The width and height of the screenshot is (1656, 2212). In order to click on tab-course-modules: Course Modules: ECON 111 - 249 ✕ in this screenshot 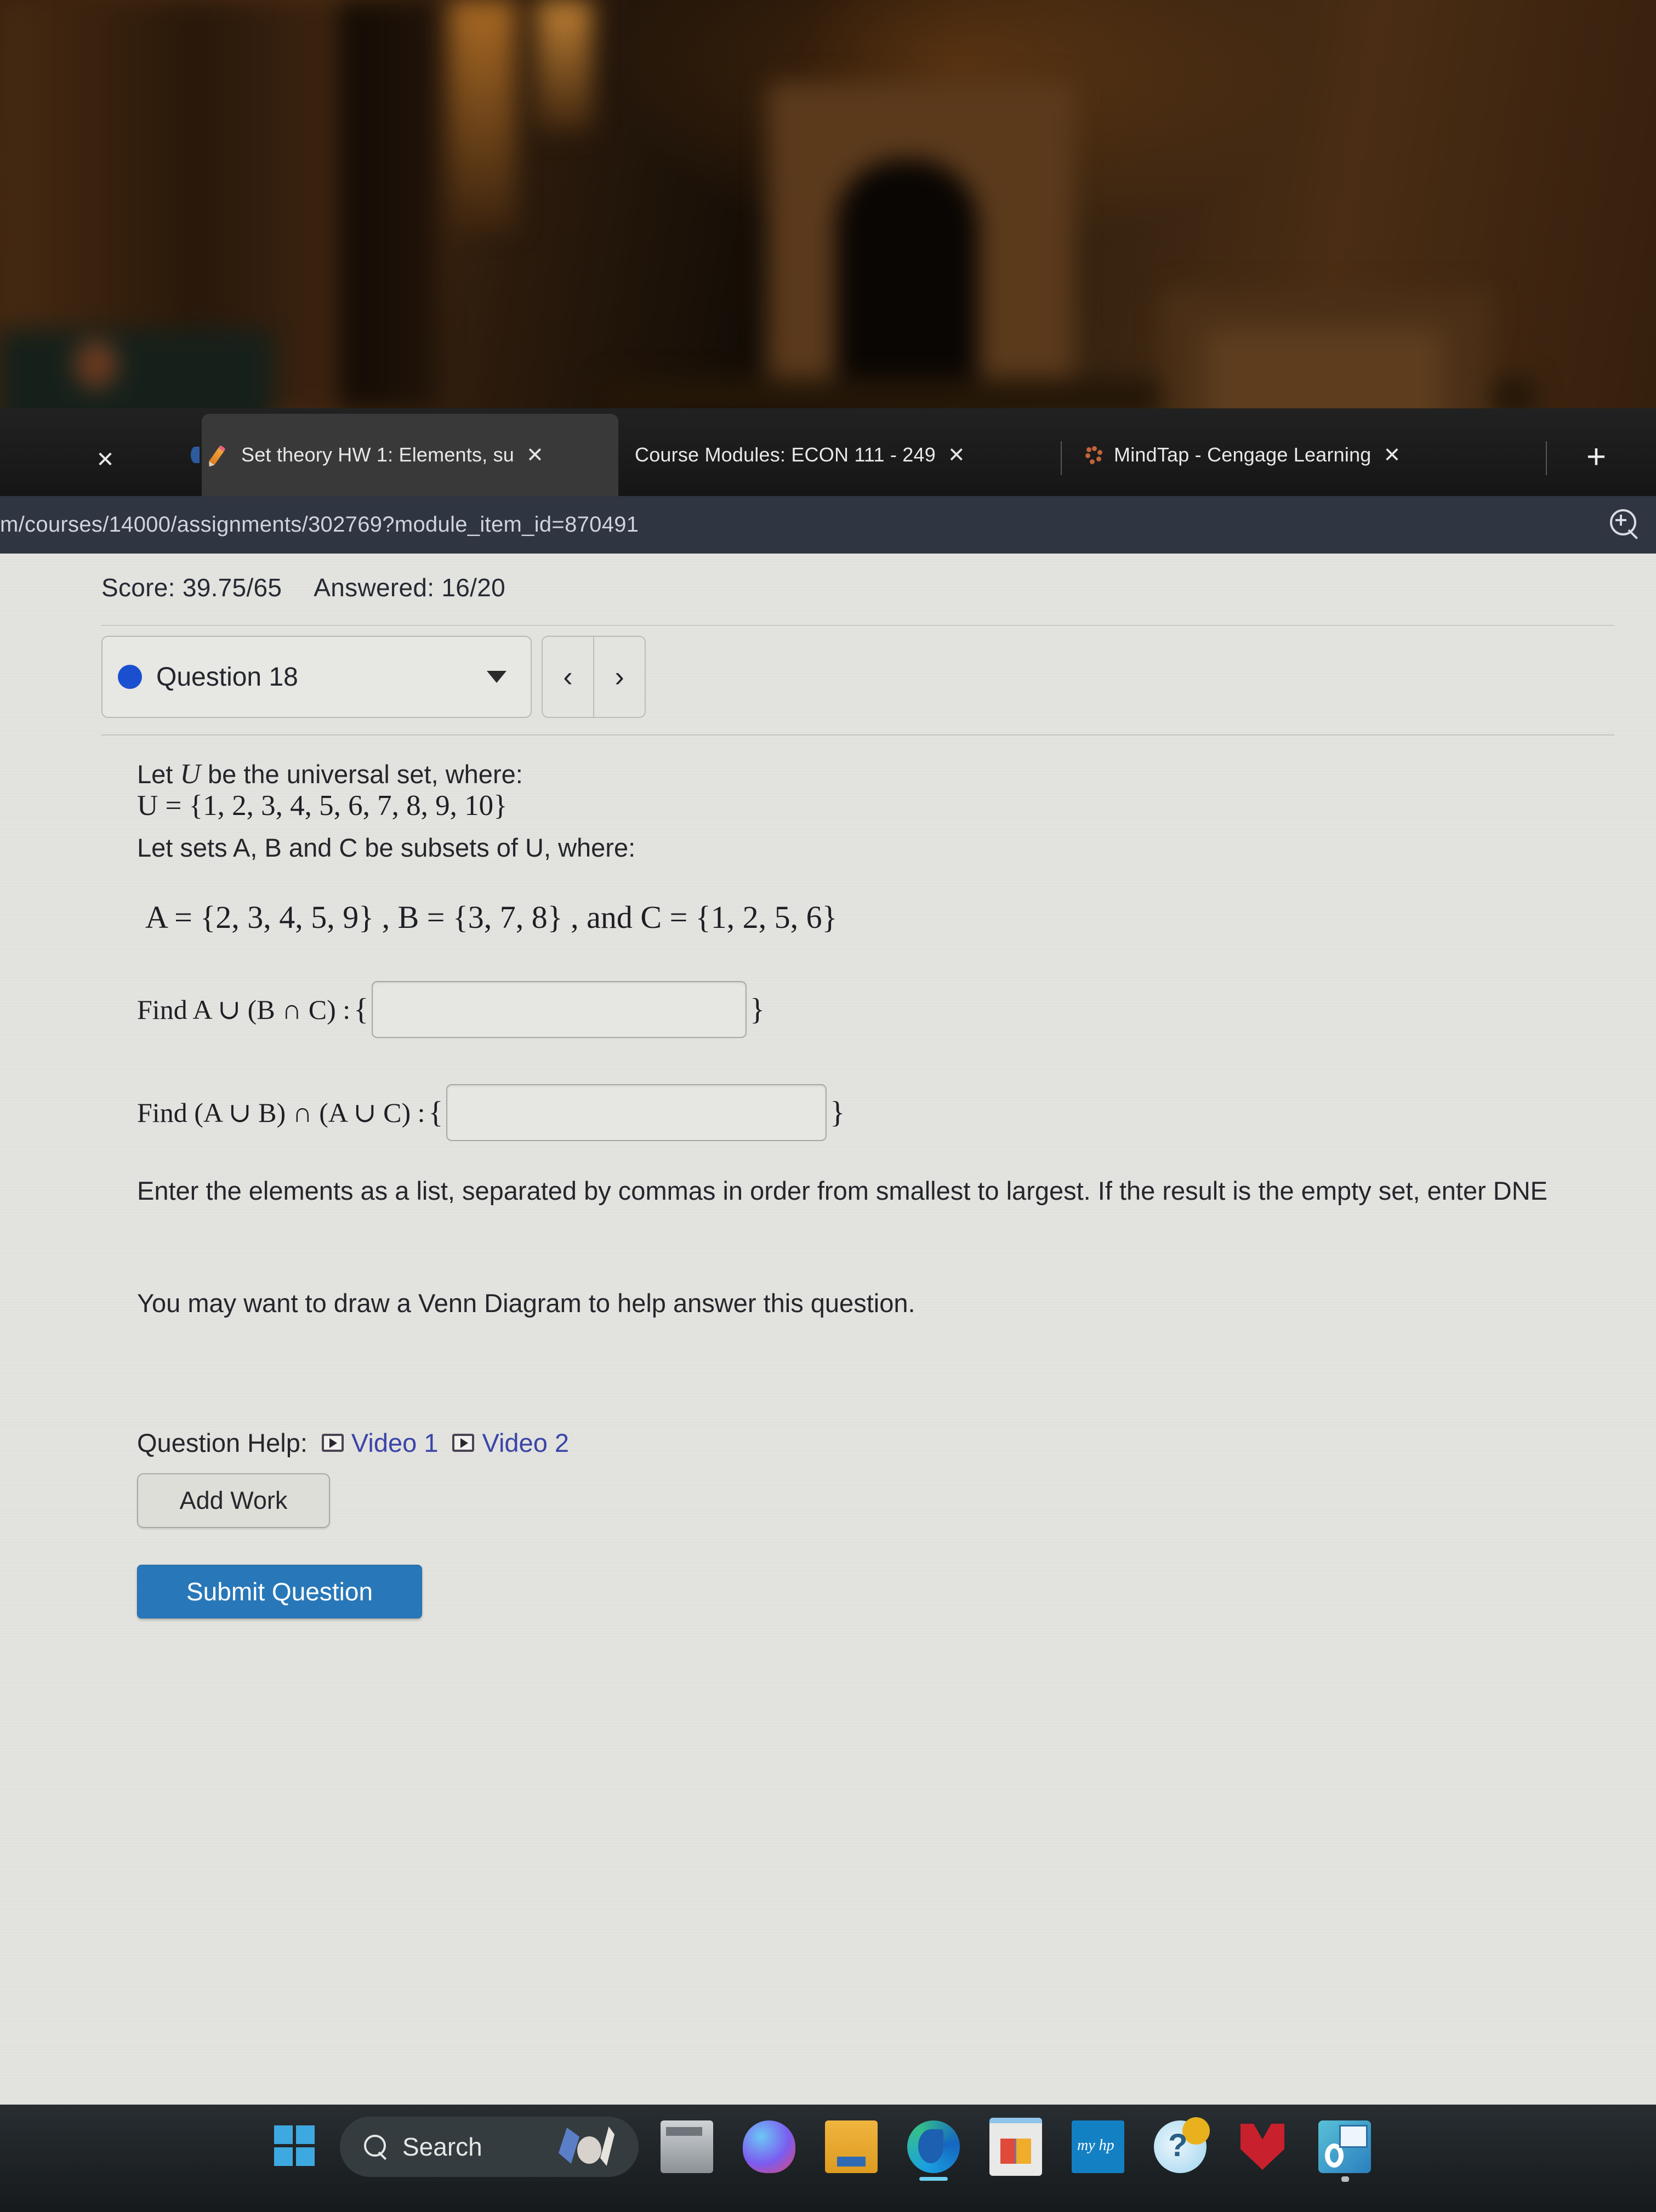, I will do `click(803, 455)`.